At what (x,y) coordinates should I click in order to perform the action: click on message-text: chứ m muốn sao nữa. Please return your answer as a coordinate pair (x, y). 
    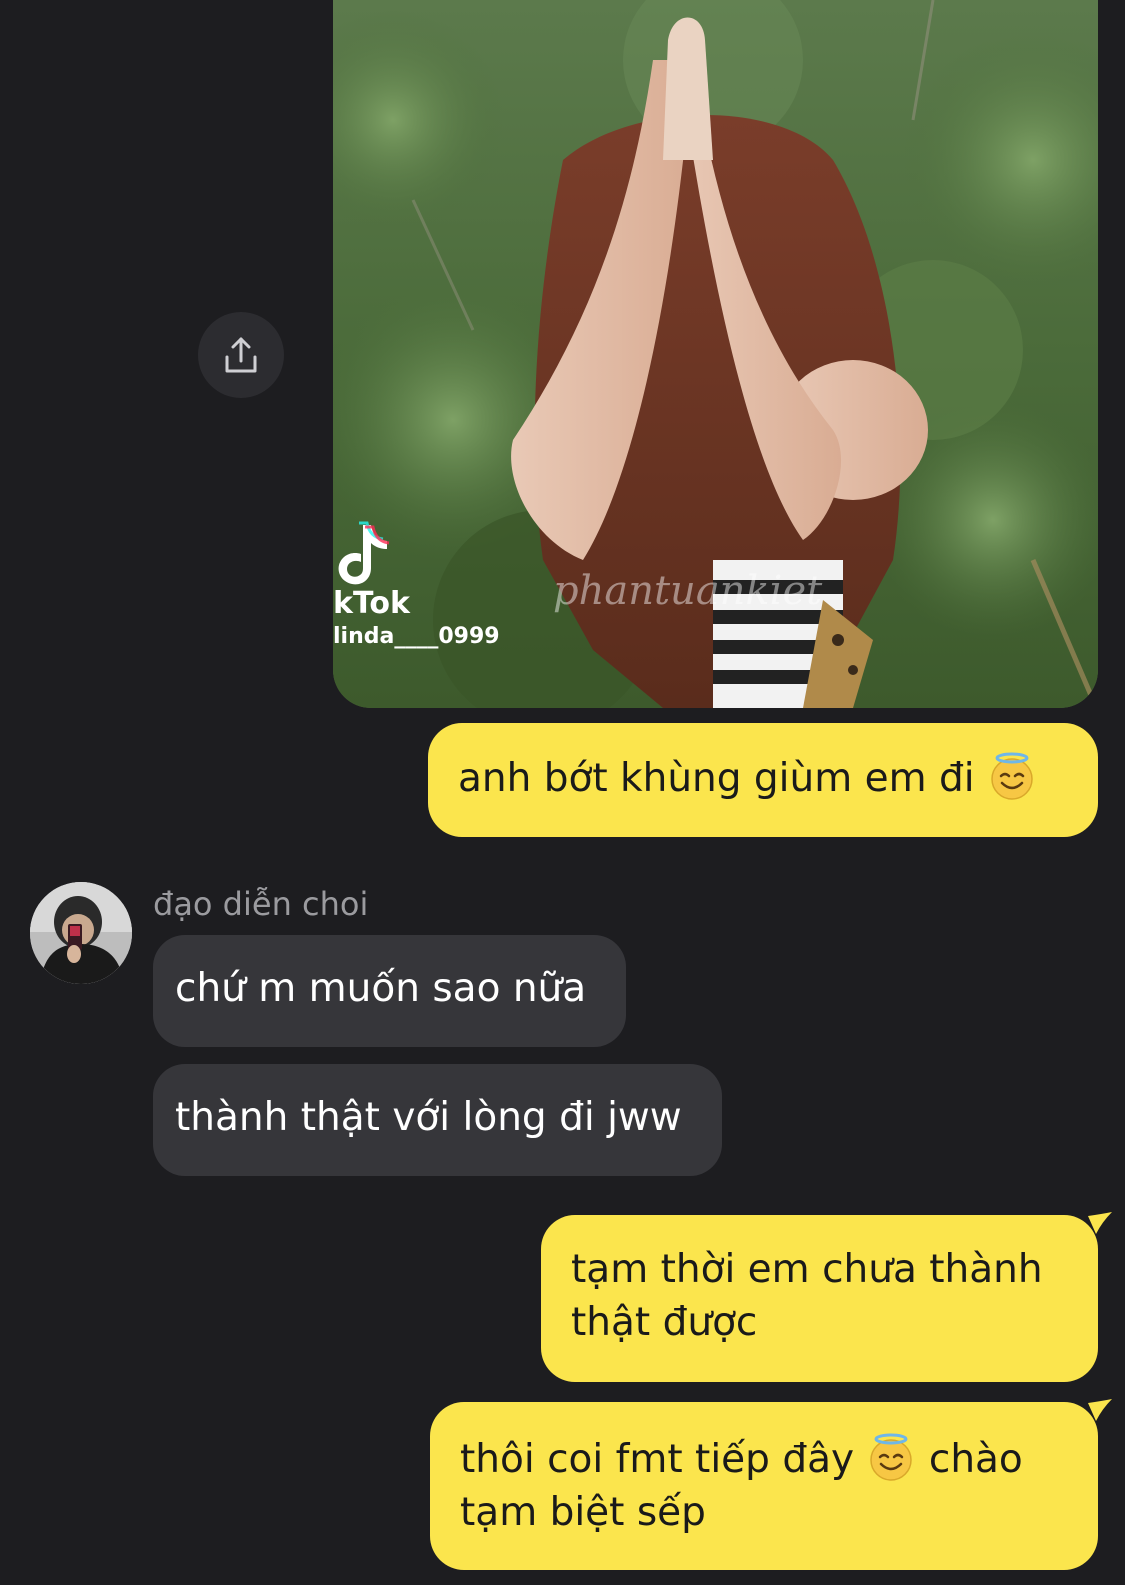
    Looking at the image, I should click on (381, 988).